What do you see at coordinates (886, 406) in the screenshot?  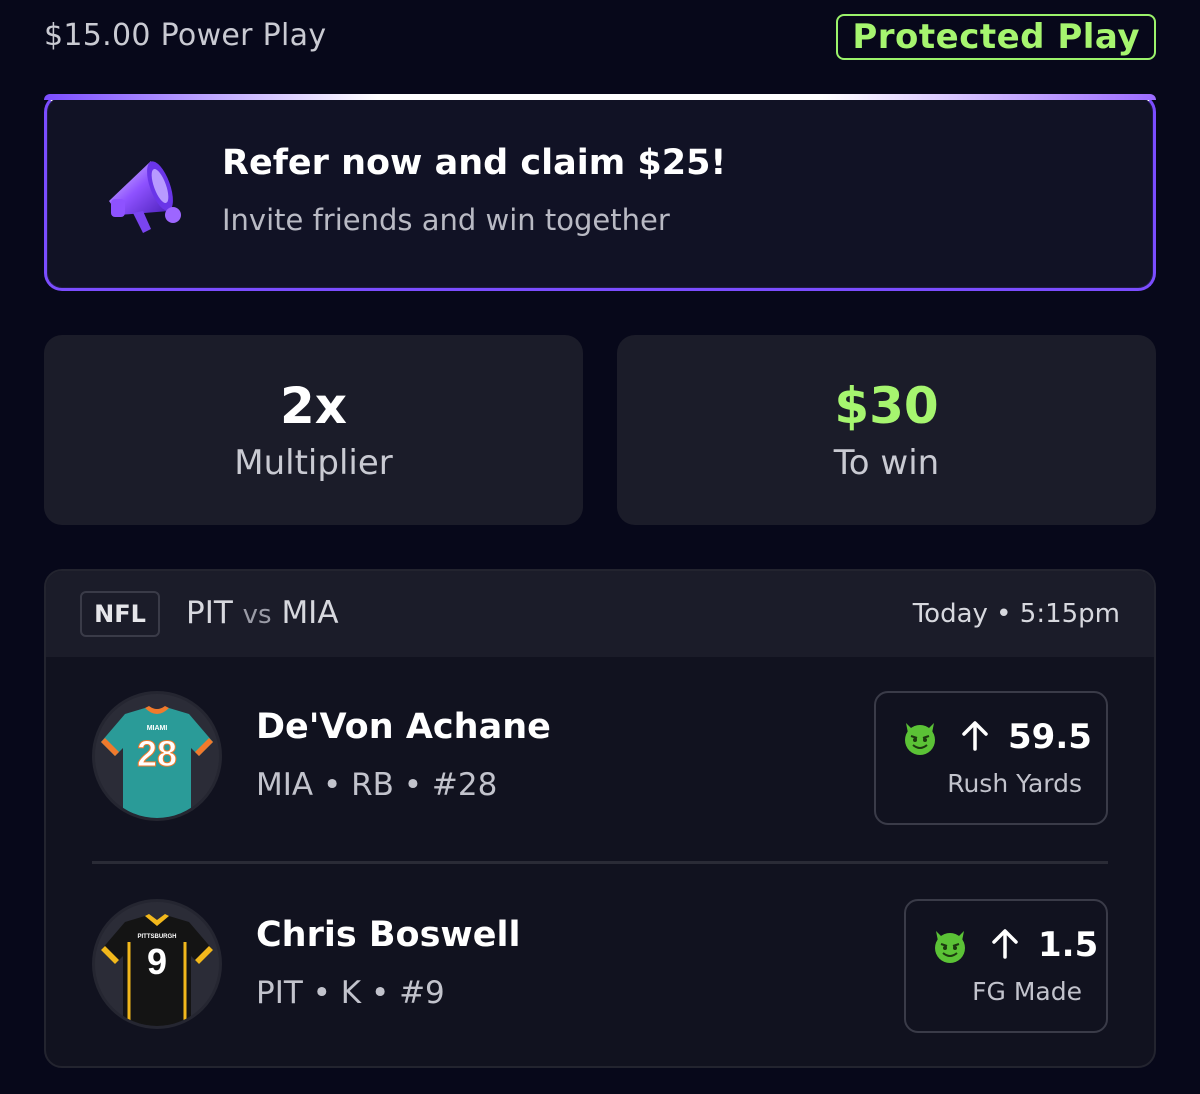 I see `to-win-value: $30` at bounding box center [886, 406].